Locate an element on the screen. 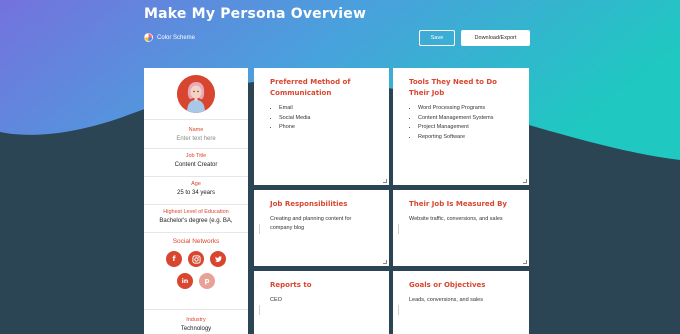 The height and width of the screenshot is (334, 680). social-row-top: f is located at coordinates (196, 259).